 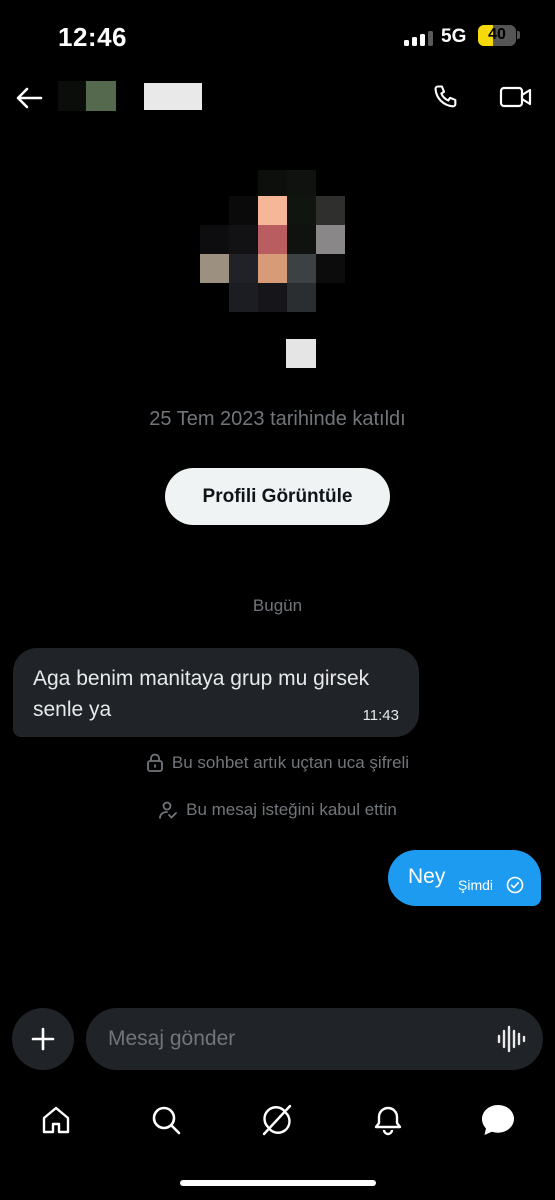 I want to click on status-bar: 12:46 5G 40, so click(x=277, y=37).